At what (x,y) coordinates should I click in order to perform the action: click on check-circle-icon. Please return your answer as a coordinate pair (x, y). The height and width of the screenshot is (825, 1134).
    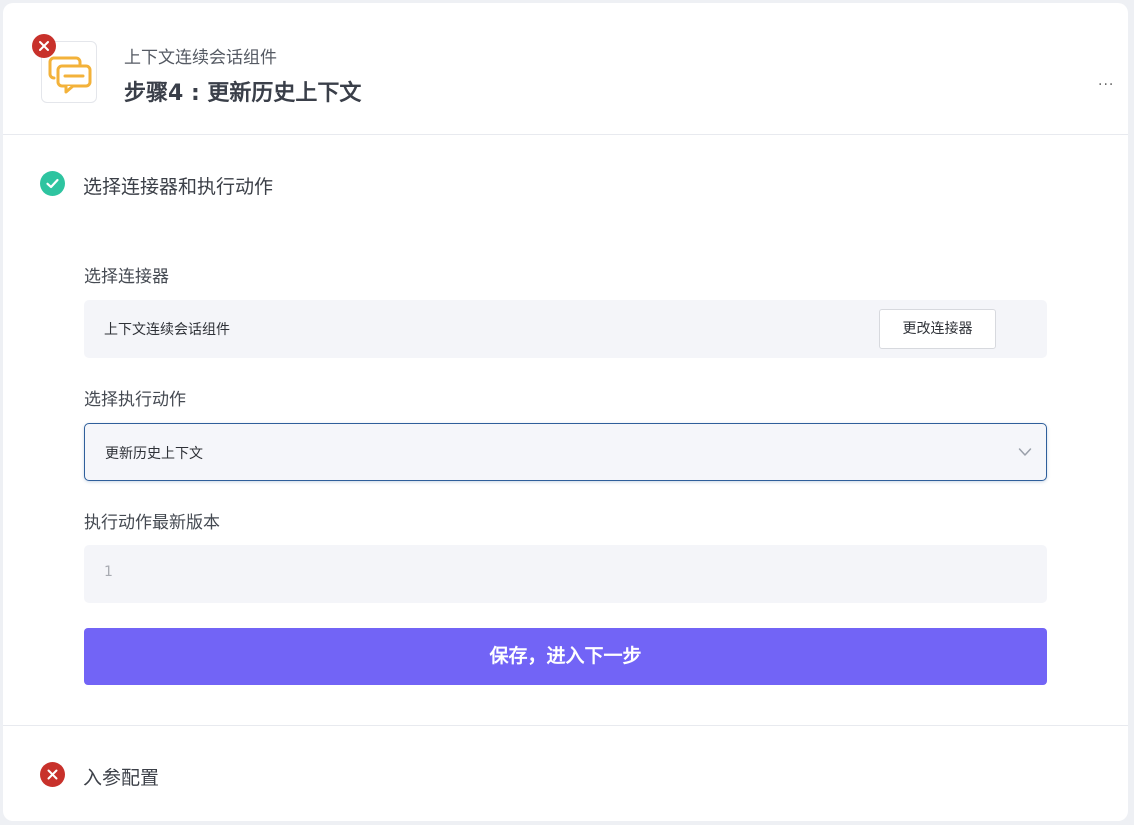
    Looking at the image, I should click on (52, 183).